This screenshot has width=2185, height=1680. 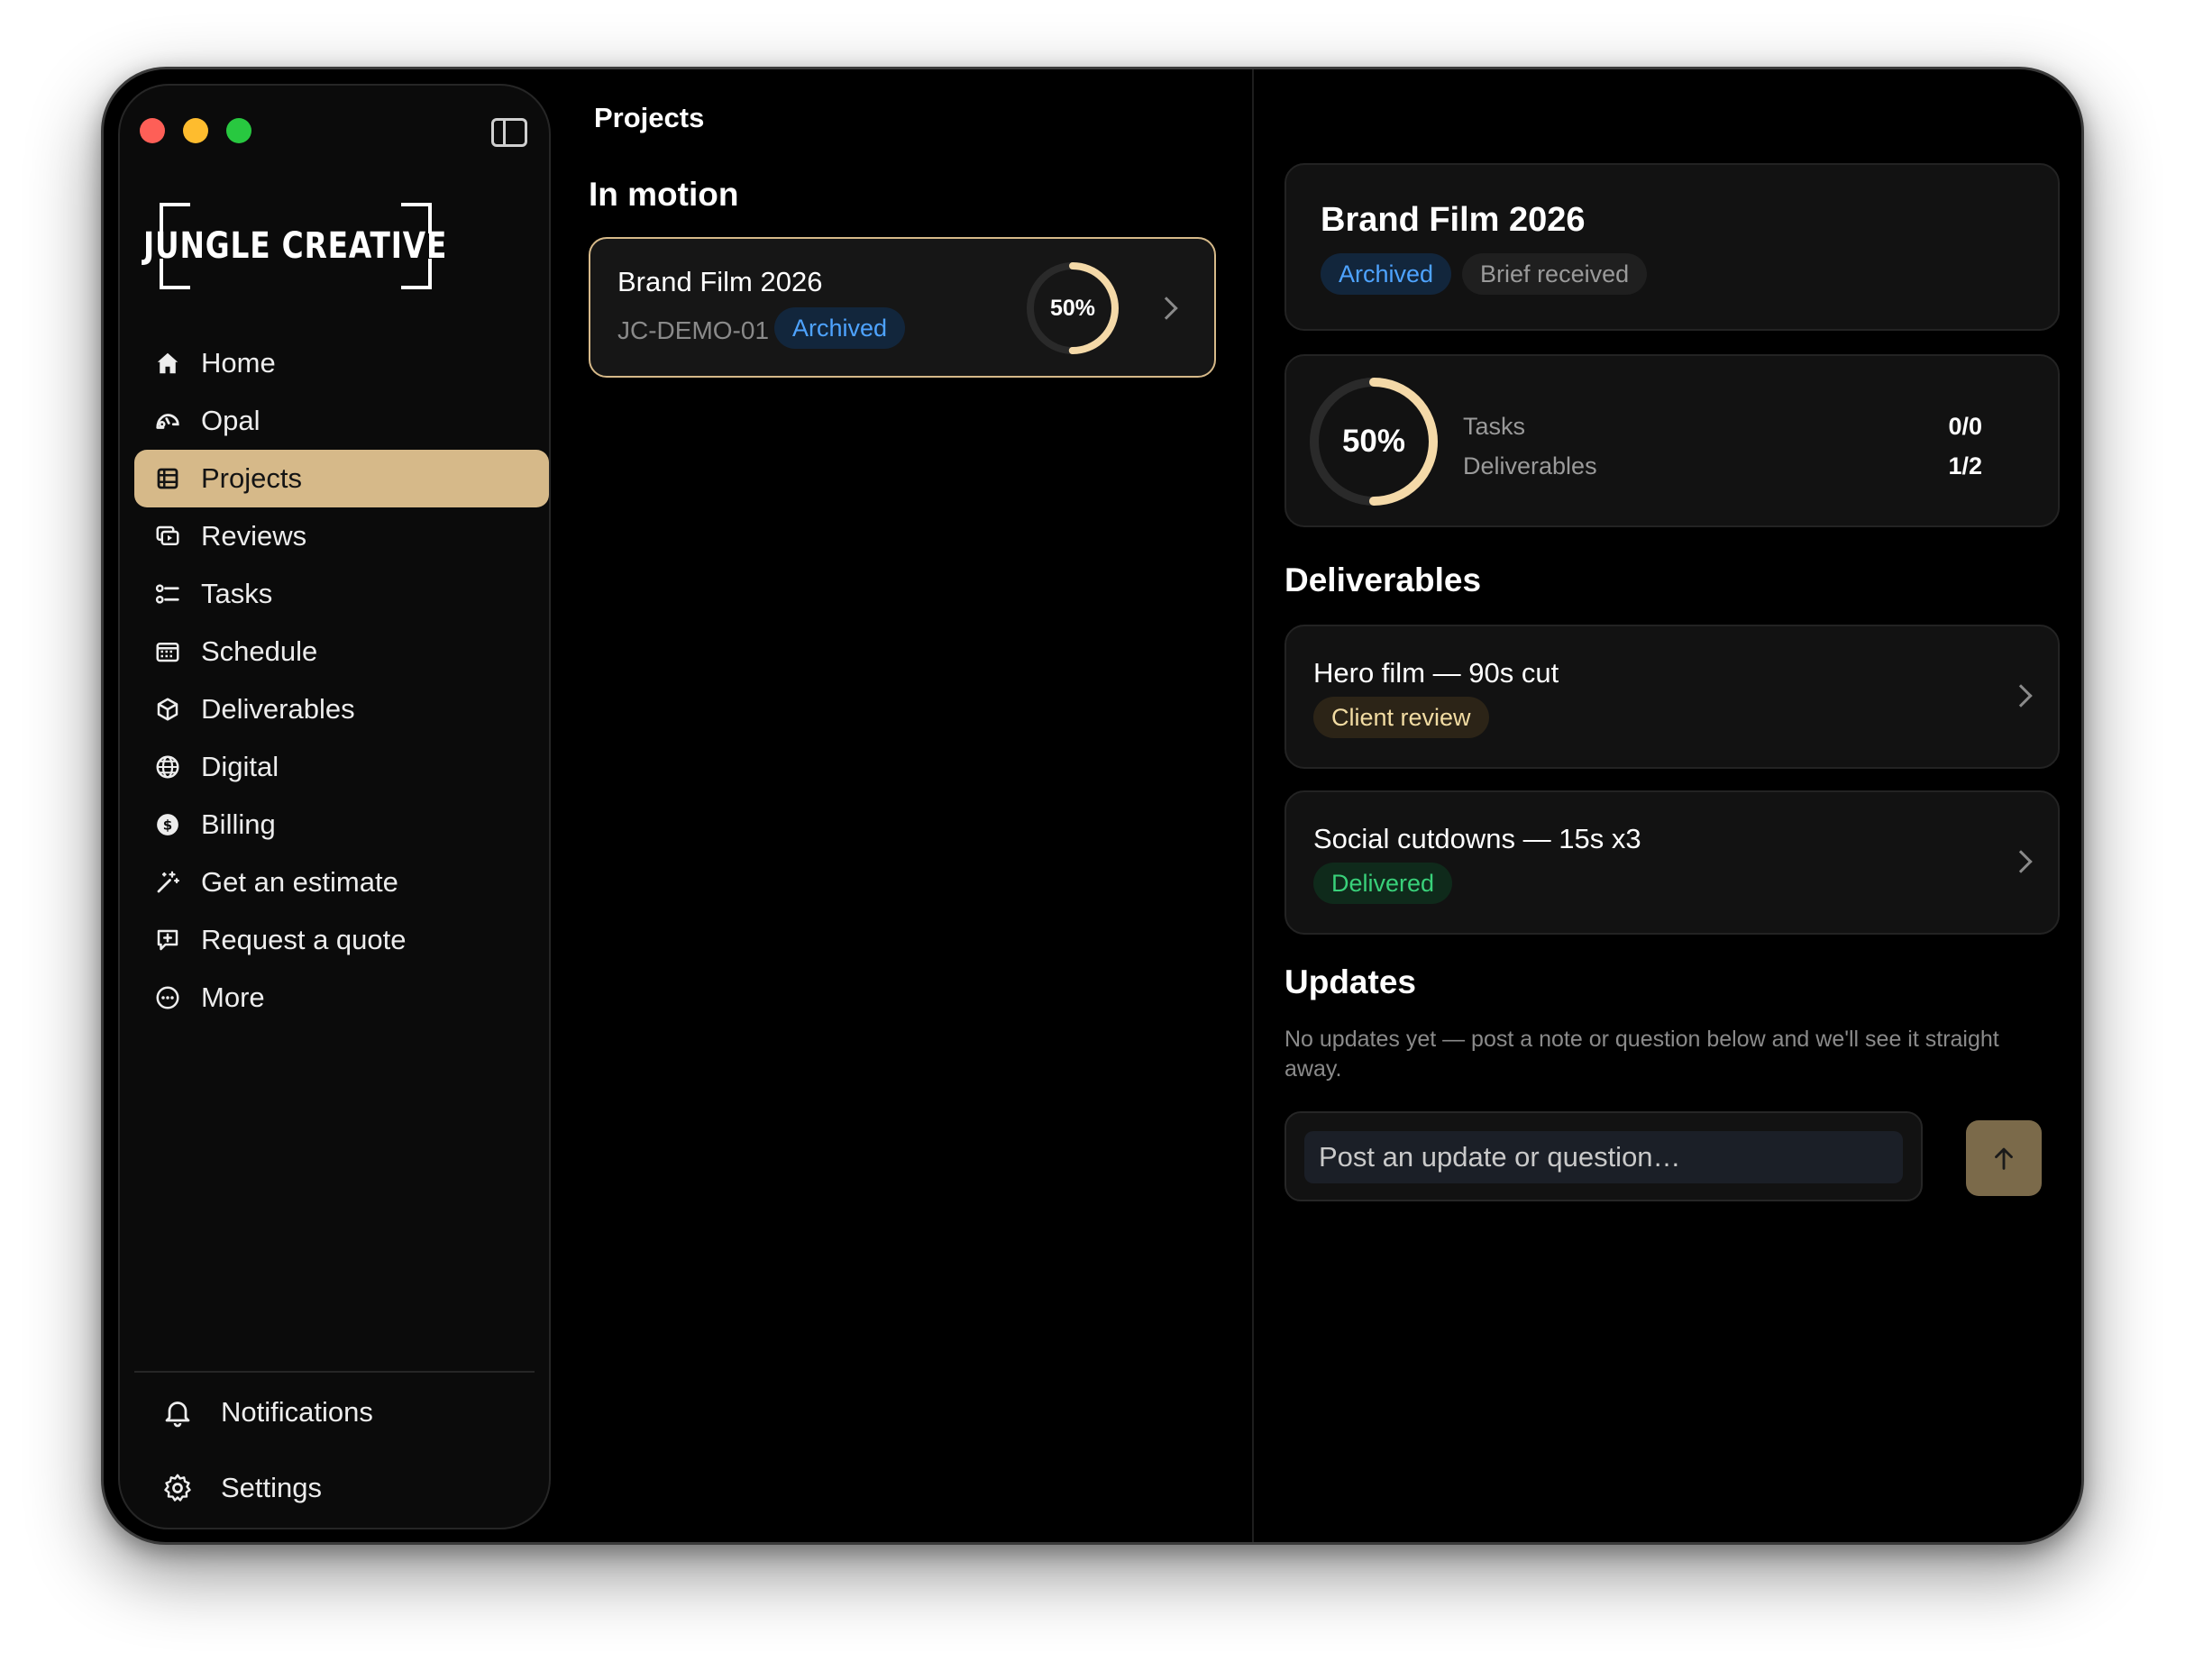 I want to click on sidebar-item-label: Reviews, so click(x=254, y=536).